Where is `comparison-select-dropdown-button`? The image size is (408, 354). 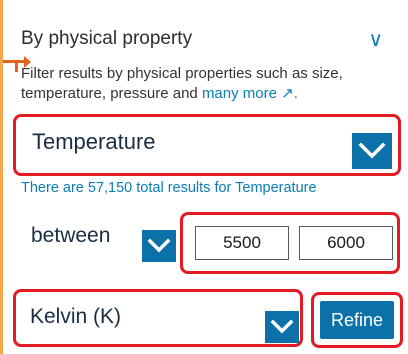 comparison-select-dropdown-button is located at coordinates (159, 246).